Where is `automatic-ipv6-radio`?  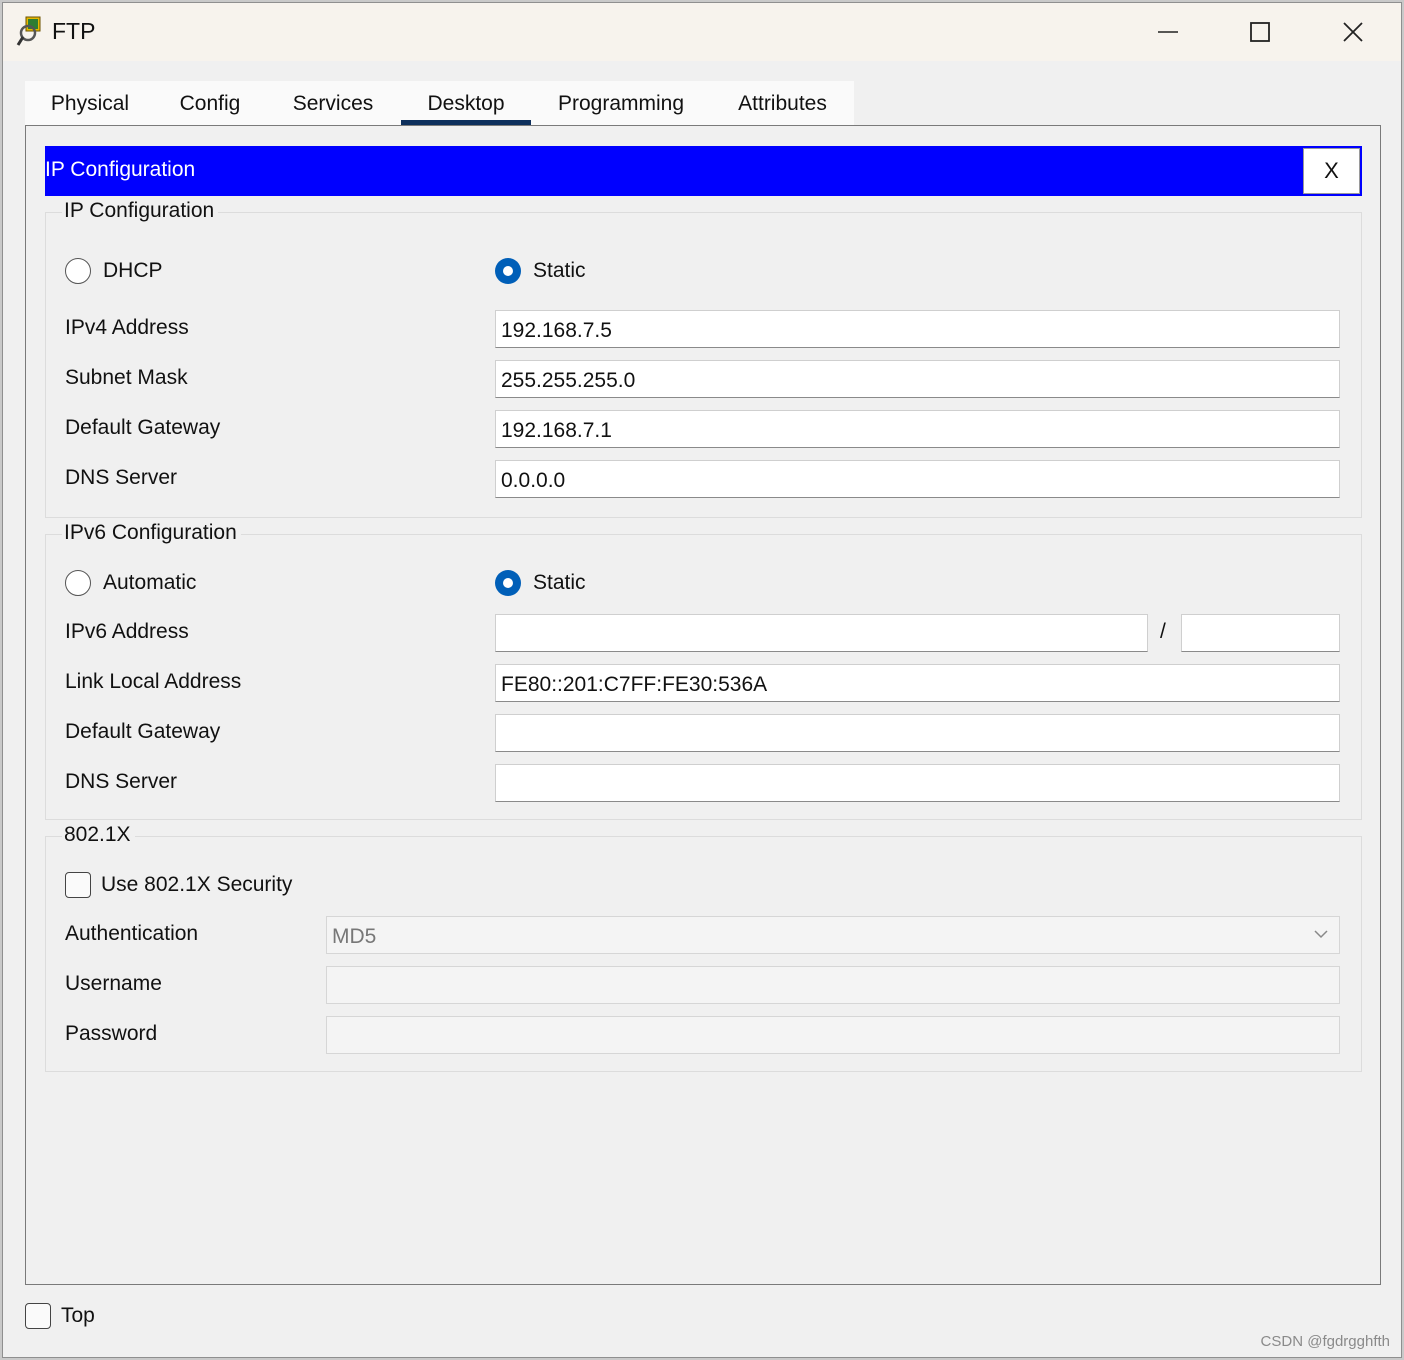 automatic-ipv6-radio is located at coordinates (78, 583).